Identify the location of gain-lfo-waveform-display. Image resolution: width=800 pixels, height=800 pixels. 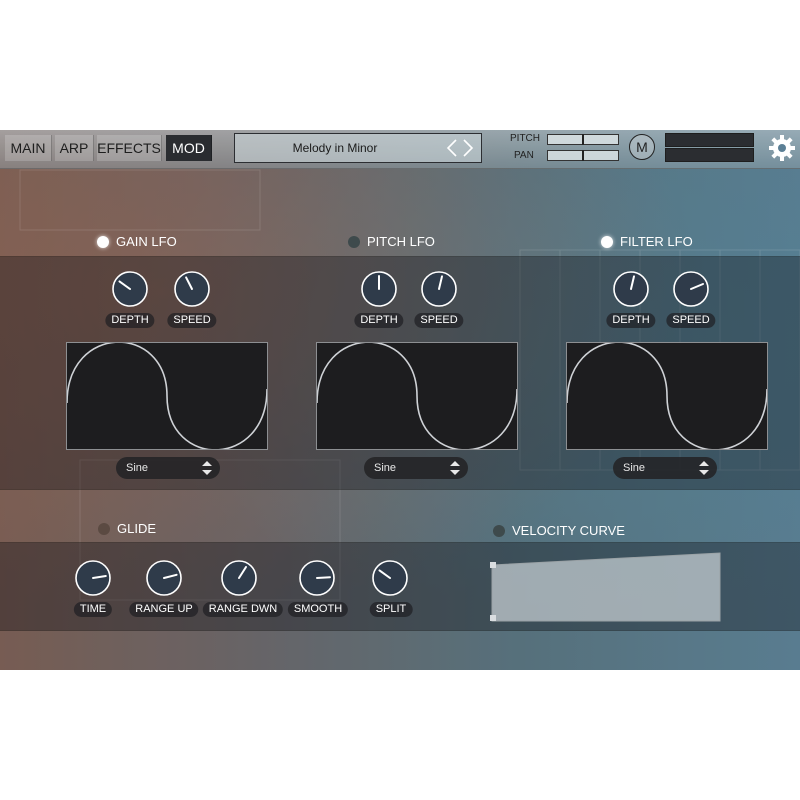
(167, 396).